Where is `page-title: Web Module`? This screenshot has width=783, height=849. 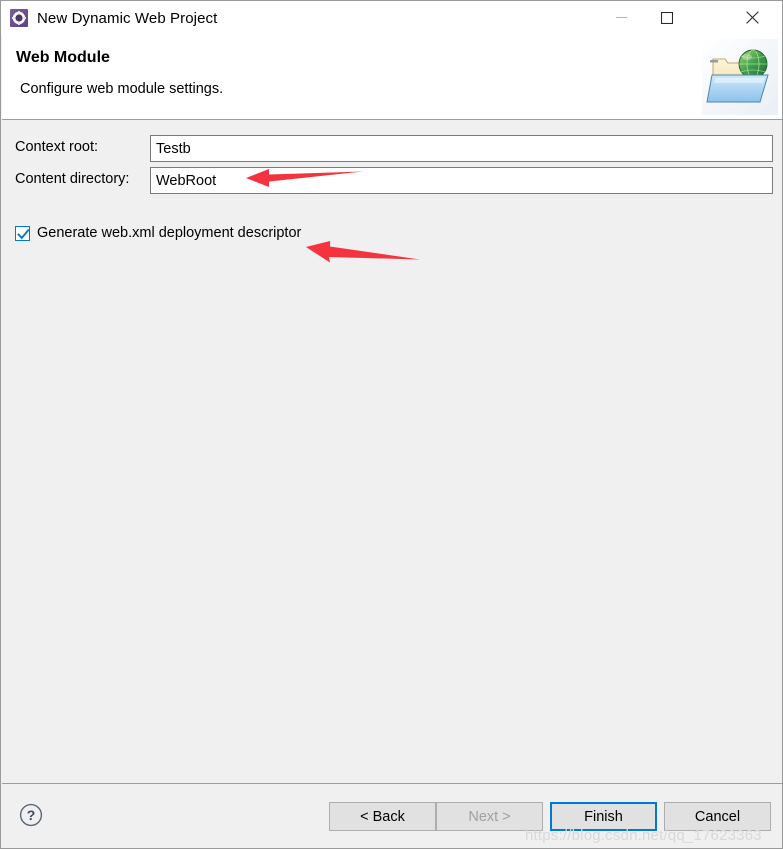
page-title: Web Module is located at coordinates (63, 57).